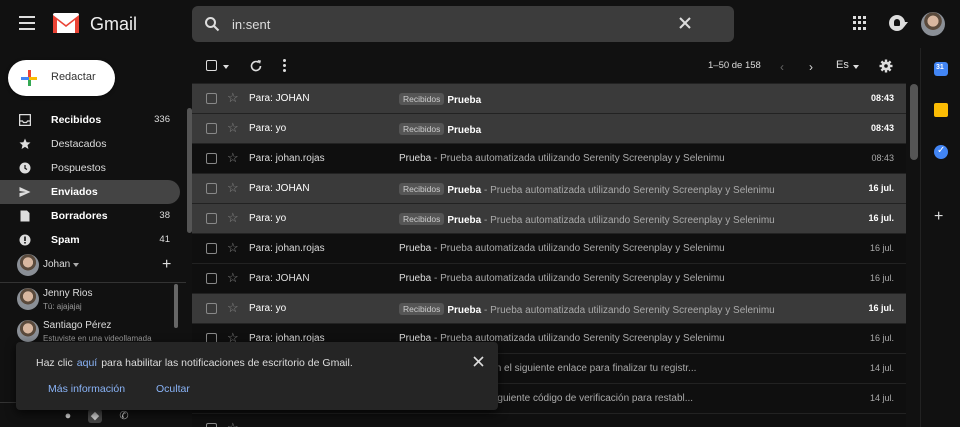 Image resolution: width=960 pixels, height=427 pixels. What do you see at coordinates (442, 24) in the screenshot?
I see `search-input` at bounding box center [442, 24].